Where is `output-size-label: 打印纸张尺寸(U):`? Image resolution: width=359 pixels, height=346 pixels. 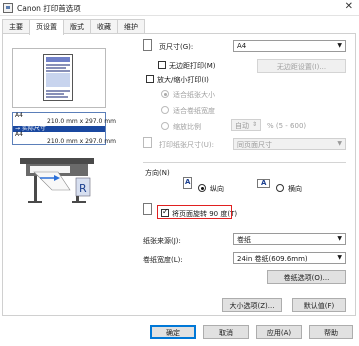
output-size-label: 打印纸张尺寸(U): is located at coordinates (186, 145).